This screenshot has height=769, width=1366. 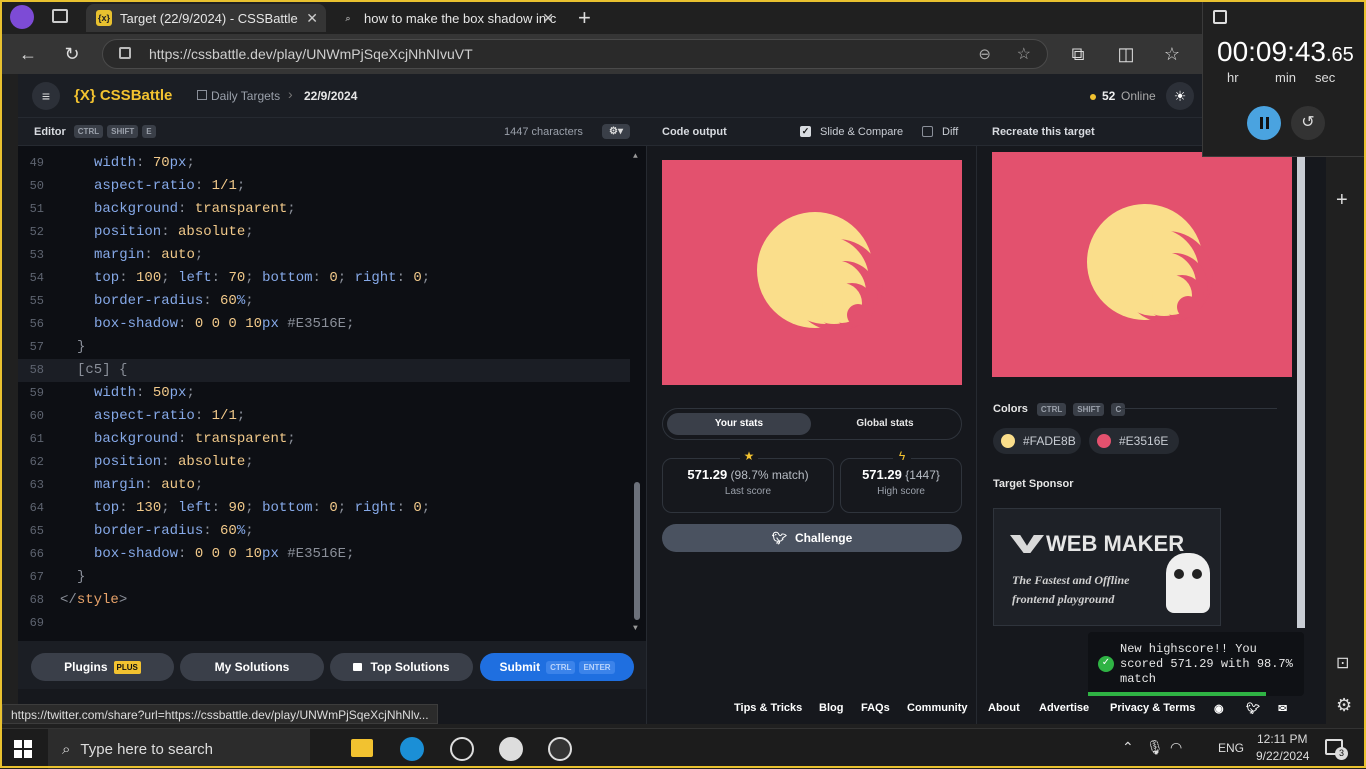 What do you see at coordinates (324, 462) in the screenshot?
I see `code-line: 62 position: absolute;` at bounding box center [324, 462].